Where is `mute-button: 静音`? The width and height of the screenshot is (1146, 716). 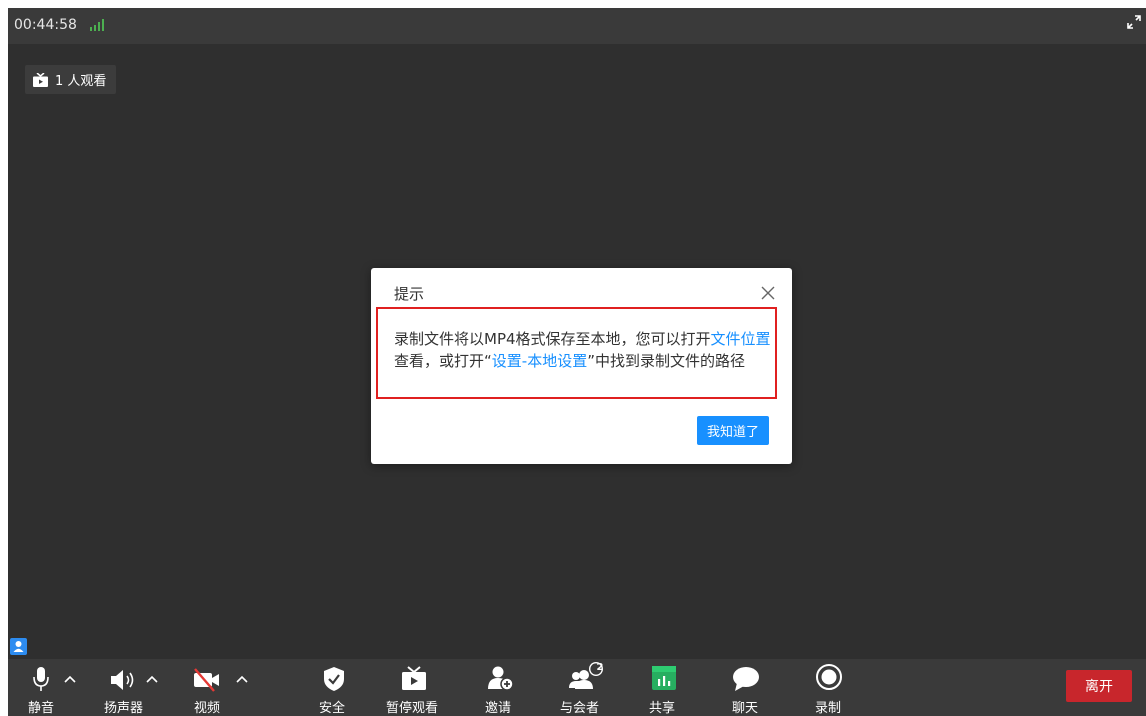 mute-button: 静音 is located at coordinates (61, 687).